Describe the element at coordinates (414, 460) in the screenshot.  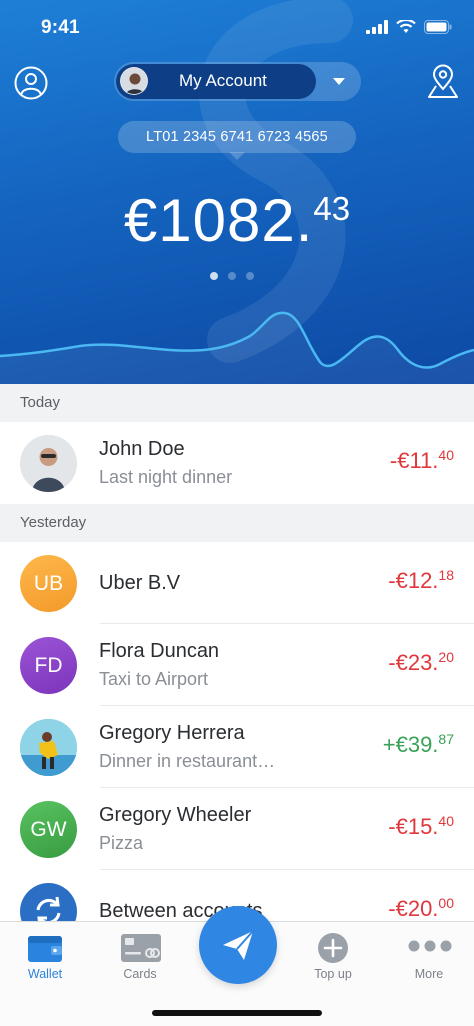
I see `amount-main: -€11.` at that location.